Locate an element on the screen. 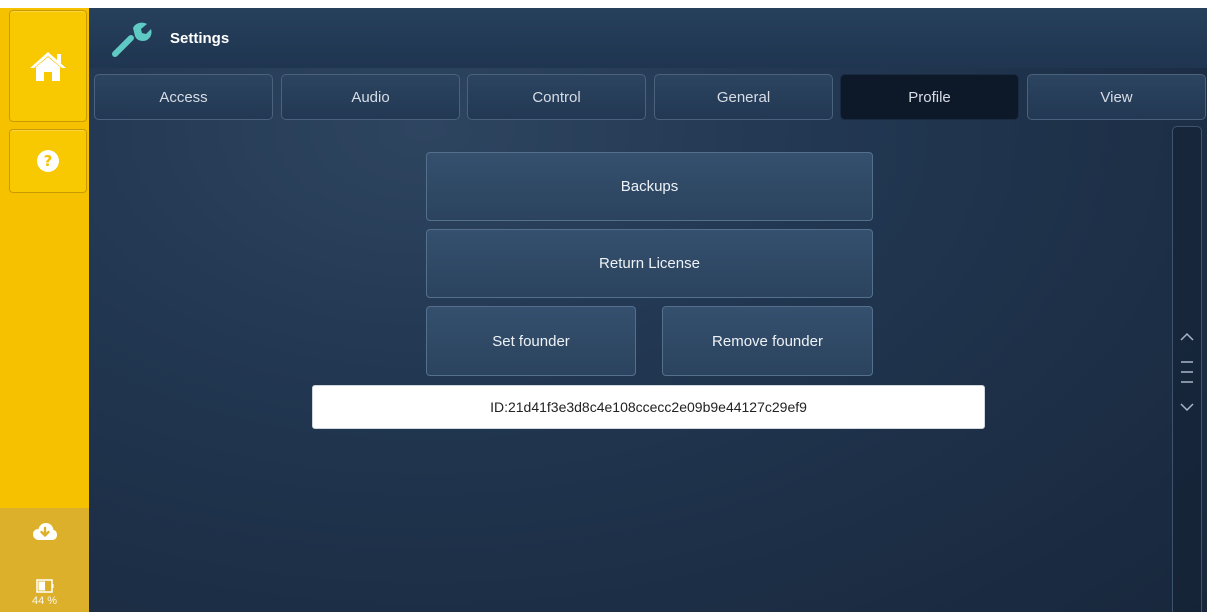  battery-icon is located at coordinates (44, 586).